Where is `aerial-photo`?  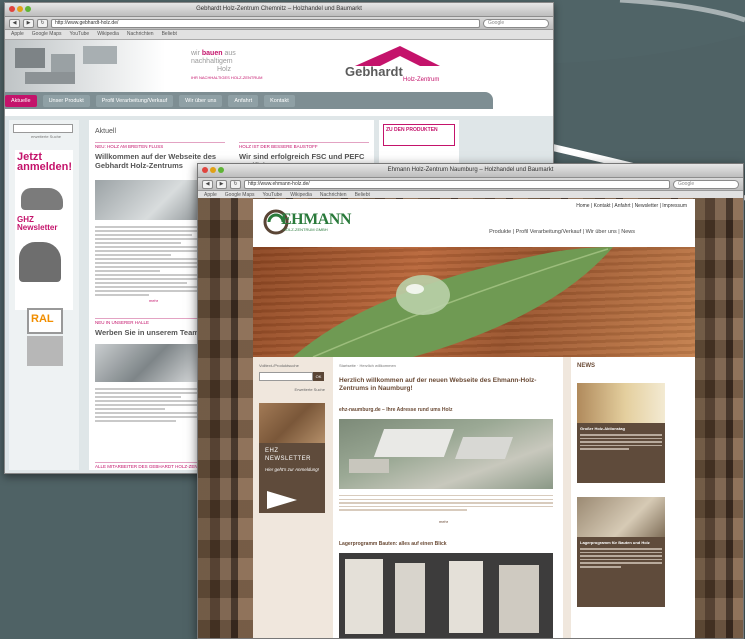 aerial-photo is located at coordinates (446, 454).